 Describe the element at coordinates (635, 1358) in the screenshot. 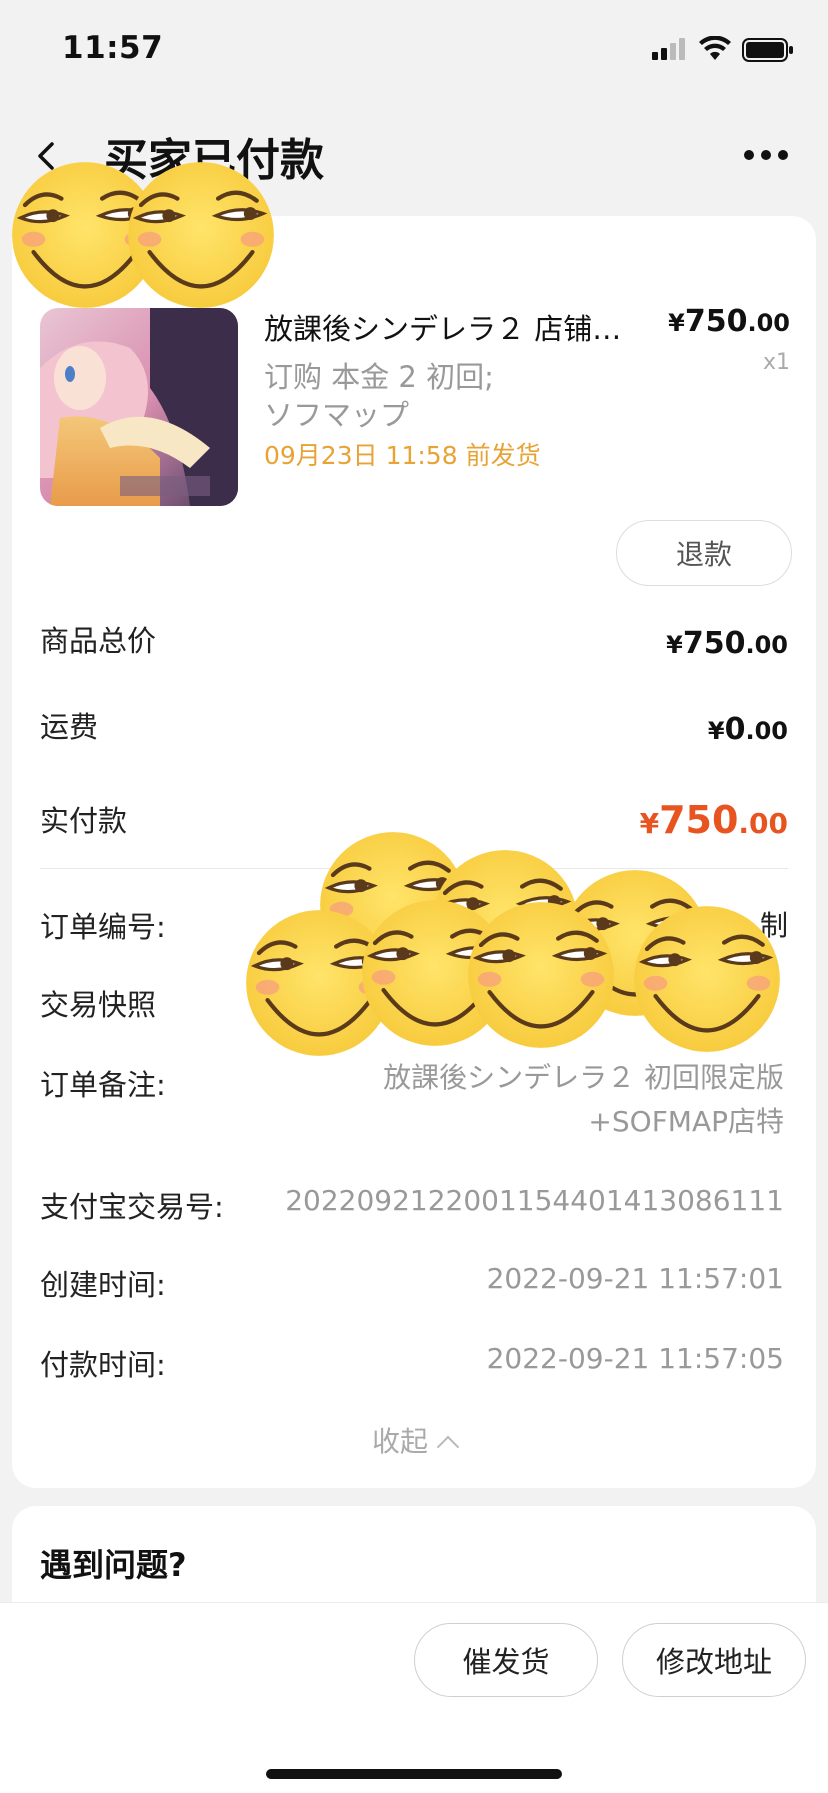

I see `paid-time-value: 2022-09-21 11:57:05` at that location.